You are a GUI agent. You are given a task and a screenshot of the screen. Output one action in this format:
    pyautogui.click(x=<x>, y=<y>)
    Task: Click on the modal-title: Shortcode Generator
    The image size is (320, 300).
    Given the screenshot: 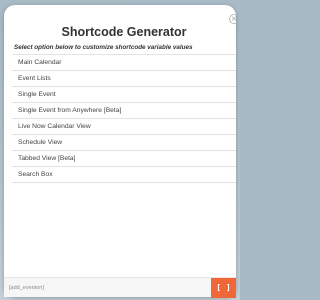 What is the action you would take?
    pyautogui.click(x=124, y=32)
    